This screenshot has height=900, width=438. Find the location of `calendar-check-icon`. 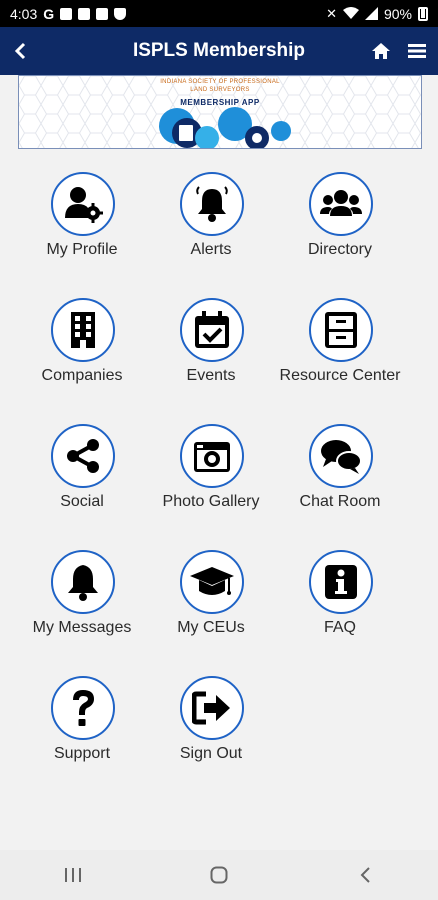

calendar-check-icon is located at coordinates (212, 329).